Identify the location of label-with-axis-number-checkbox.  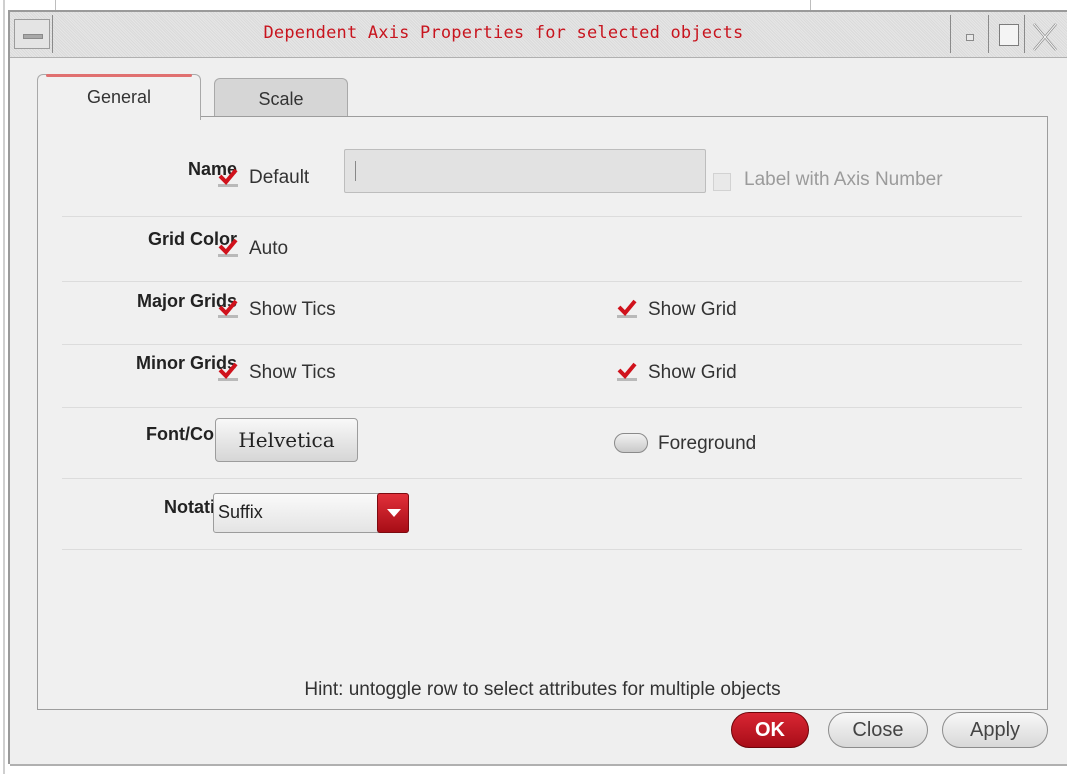
(722, 182).